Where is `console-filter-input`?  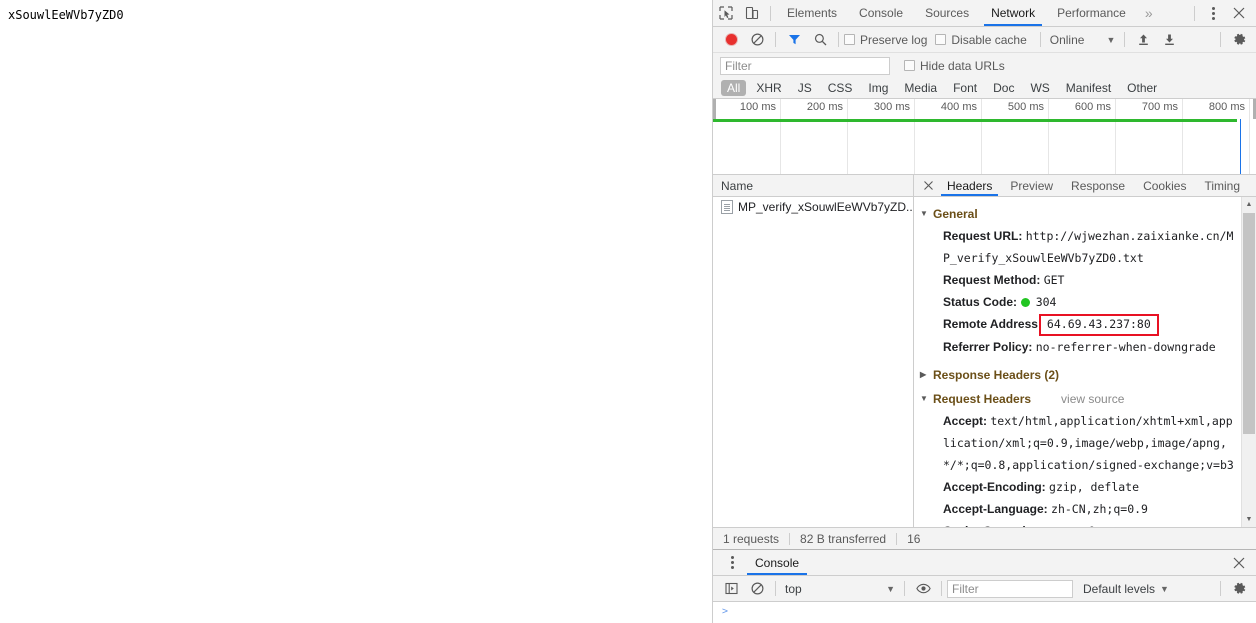 console-filter-input is located at coordinates (1010, 588).